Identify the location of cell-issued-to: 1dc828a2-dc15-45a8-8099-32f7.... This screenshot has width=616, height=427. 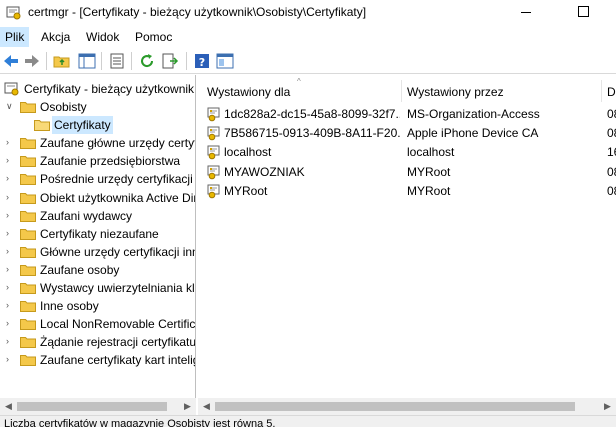
(312, 114).